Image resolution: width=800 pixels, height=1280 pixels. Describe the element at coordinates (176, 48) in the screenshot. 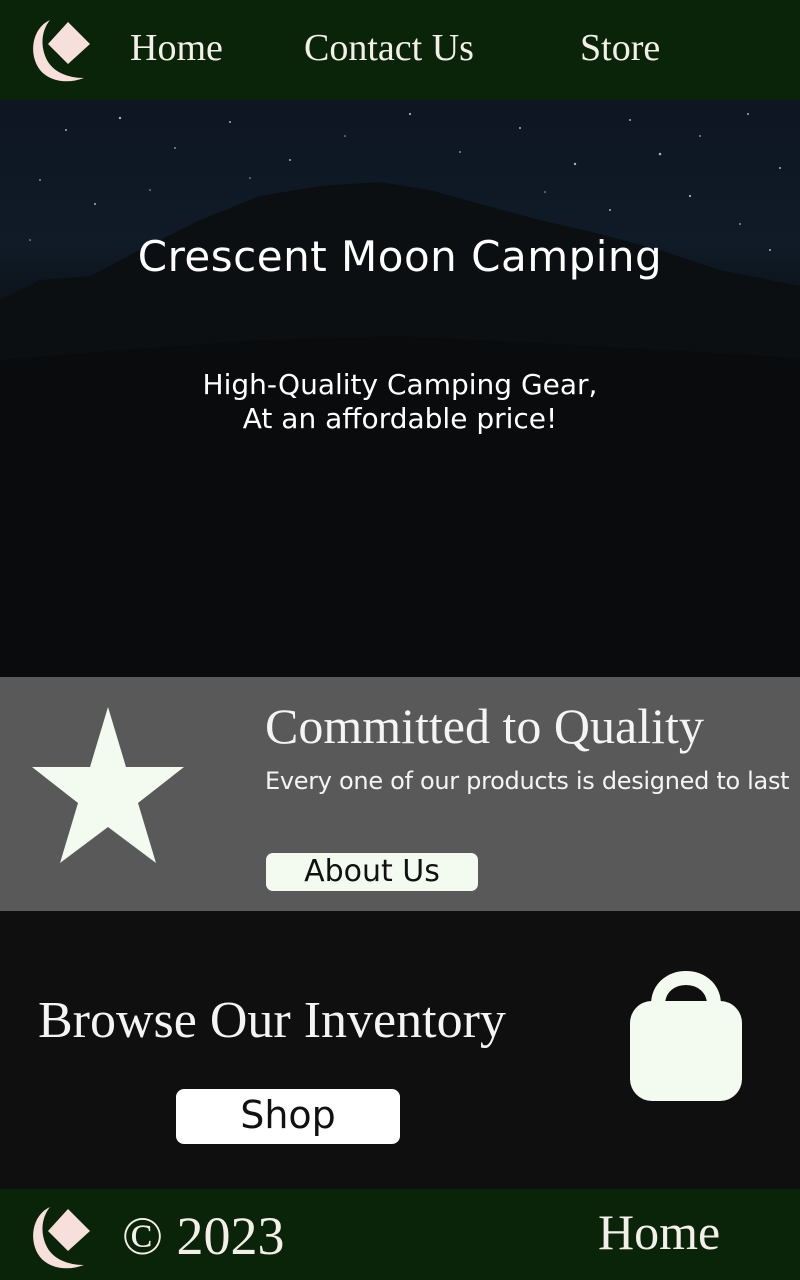

I see `nav-home-link: Home` at that location.